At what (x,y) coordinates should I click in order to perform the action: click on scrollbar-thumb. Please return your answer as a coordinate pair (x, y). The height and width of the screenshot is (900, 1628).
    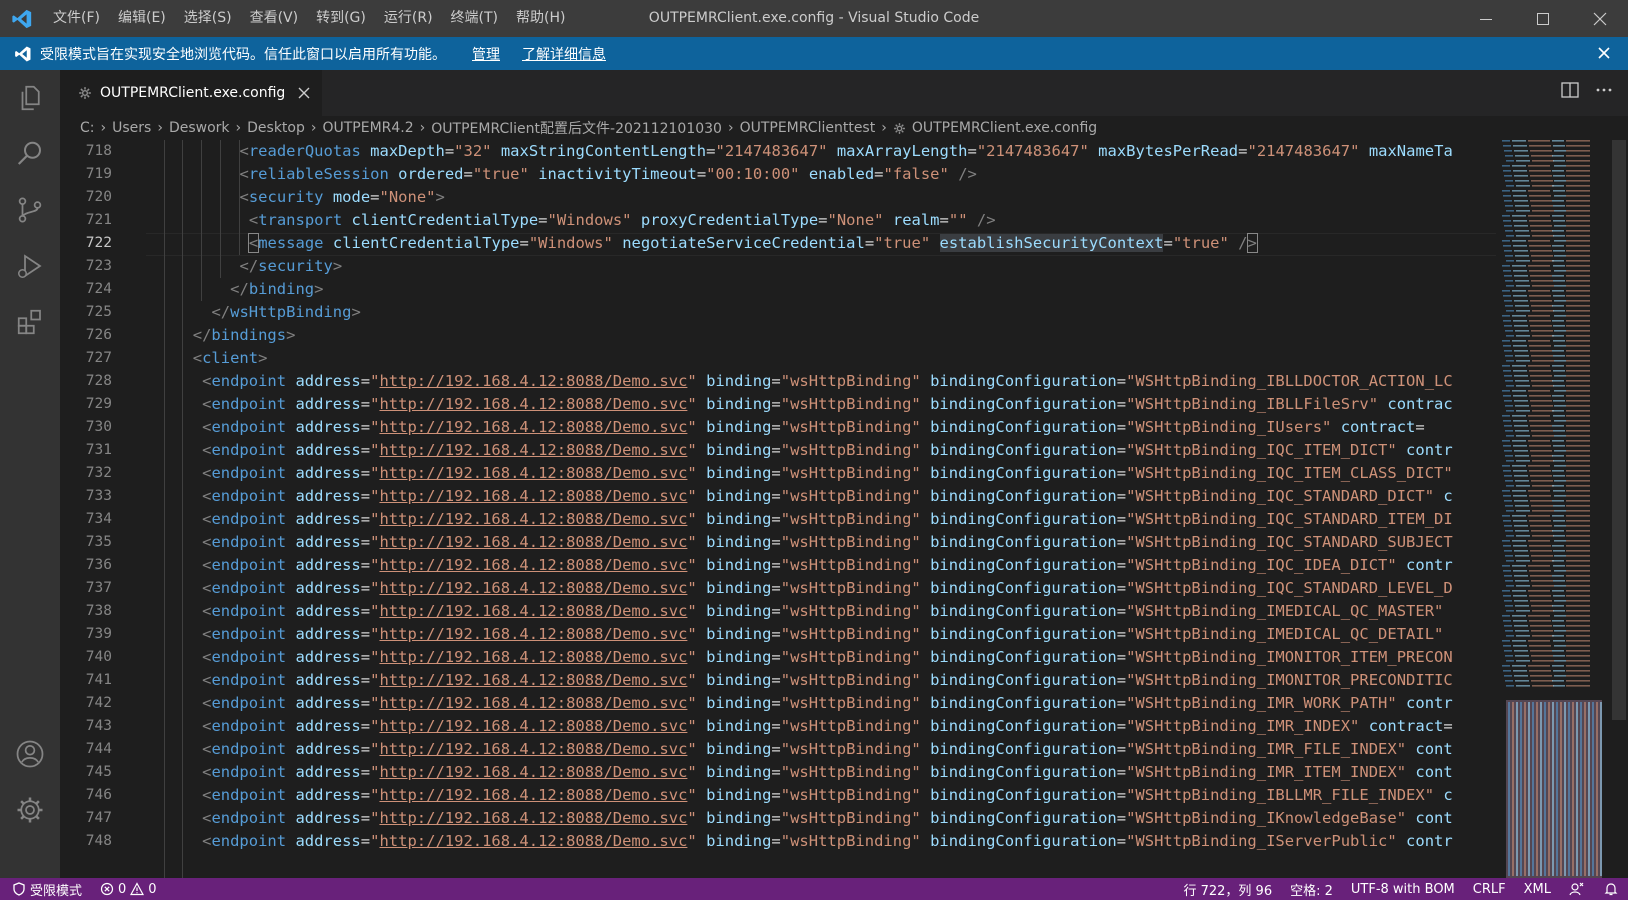
    Looking at the image, I should click on (1619, 430).